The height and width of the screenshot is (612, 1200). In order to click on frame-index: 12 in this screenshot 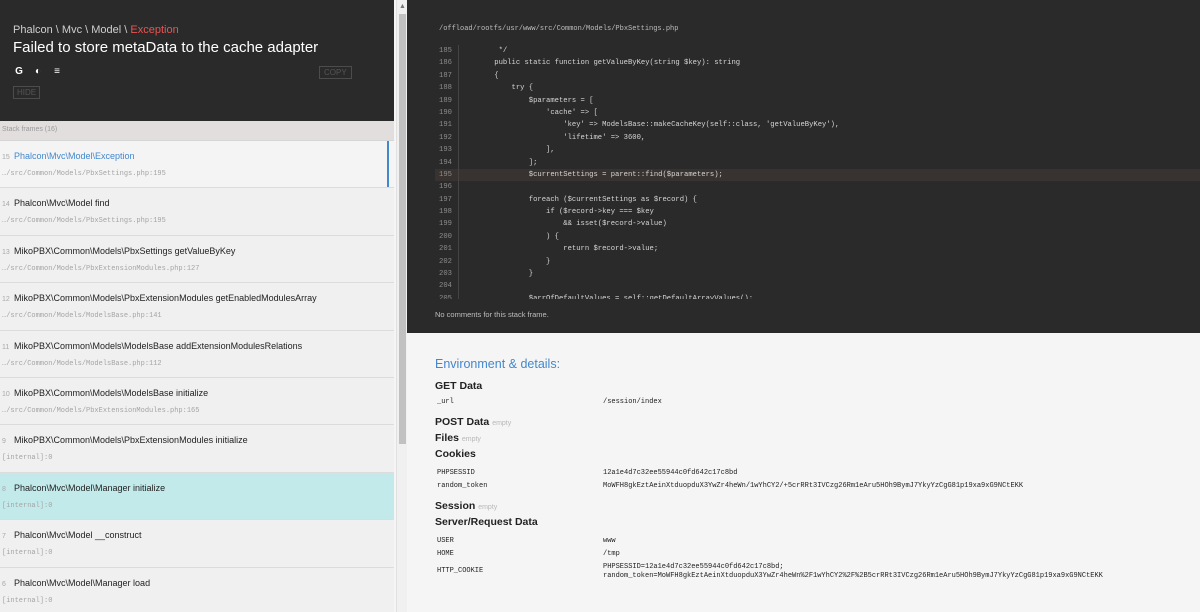, I will do `click(6, 300)`.